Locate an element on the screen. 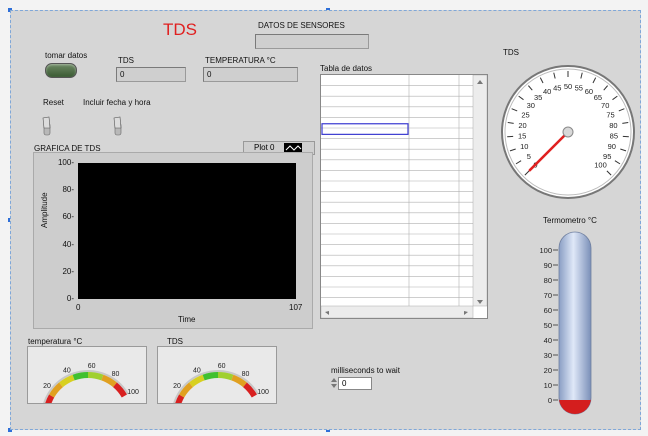 The image size is (648, 436). tds-meter-tick-label: 25 is located at coordinates (525, 114).